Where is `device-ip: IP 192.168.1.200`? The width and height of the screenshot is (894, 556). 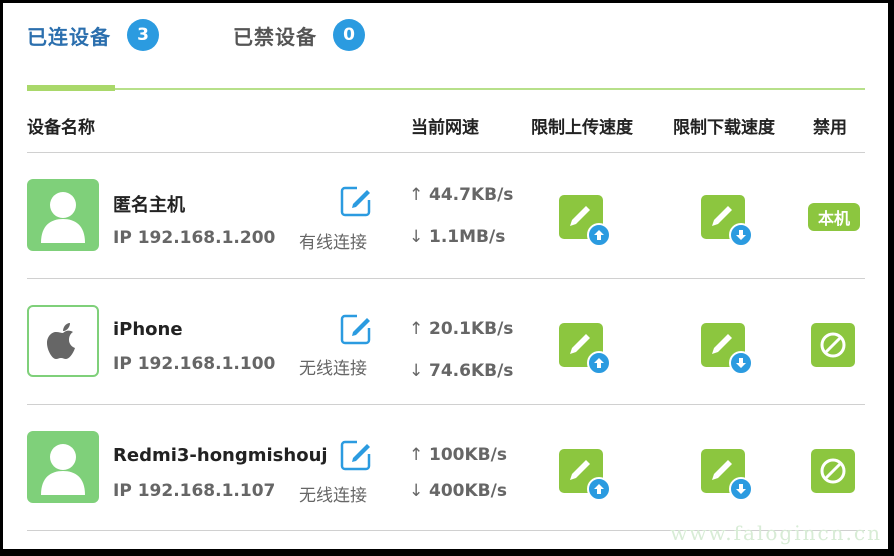
device-ip: IP 192.168.1.200 is located at coordinates (194, 238).